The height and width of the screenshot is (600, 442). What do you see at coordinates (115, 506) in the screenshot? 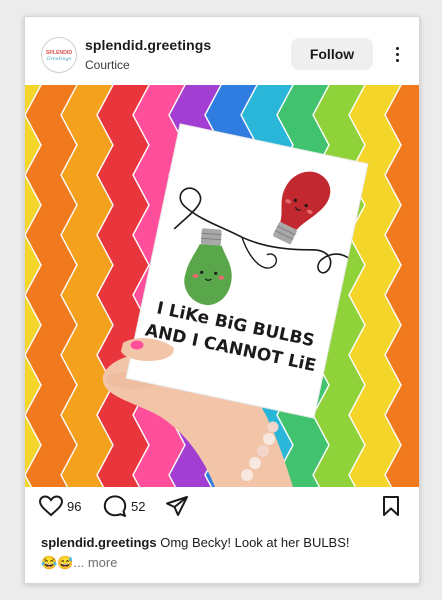
I see `comment-icon` at bounding box center [115, 506].